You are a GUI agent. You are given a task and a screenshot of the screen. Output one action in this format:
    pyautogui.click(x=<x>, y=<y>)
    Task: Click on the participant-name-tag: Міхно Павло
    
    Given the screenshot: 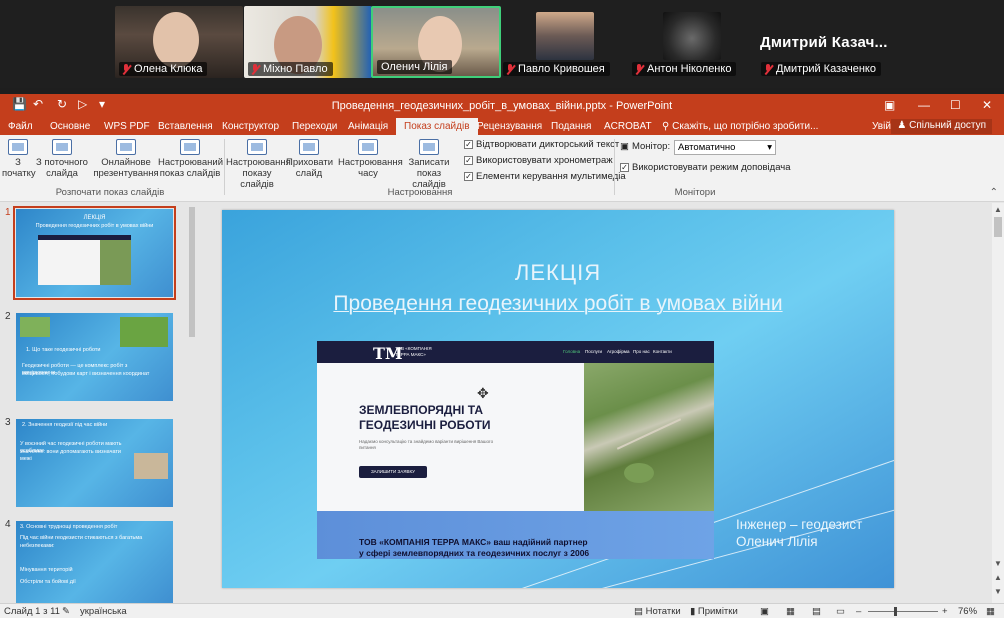 What is the action you would take?
    pyautogui.click(x=290, y=69)
    